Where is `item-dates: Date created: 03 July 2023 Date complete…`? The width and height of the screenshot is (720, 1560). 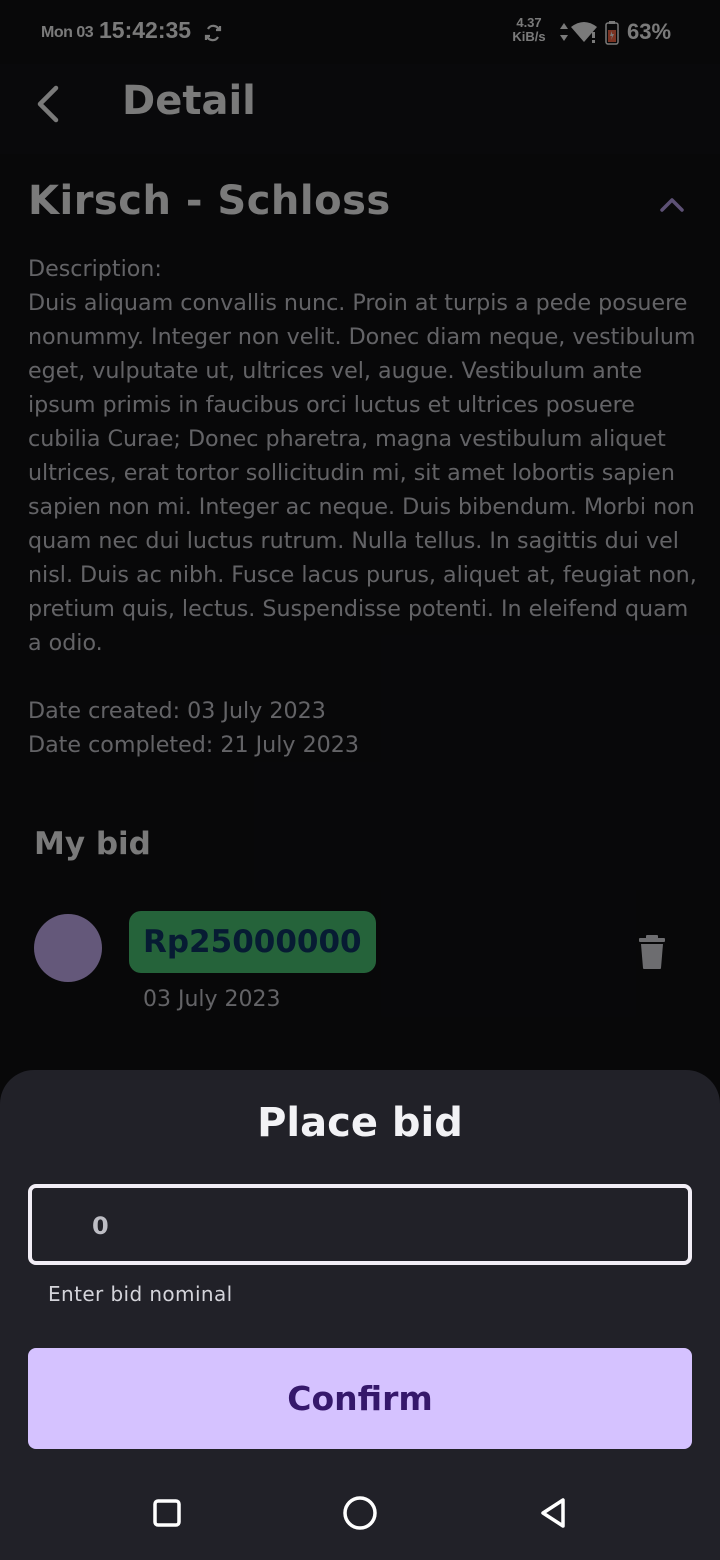 item-dates: Date created: 03 July 2023 Date complete… is located at coordinates (193, 728).